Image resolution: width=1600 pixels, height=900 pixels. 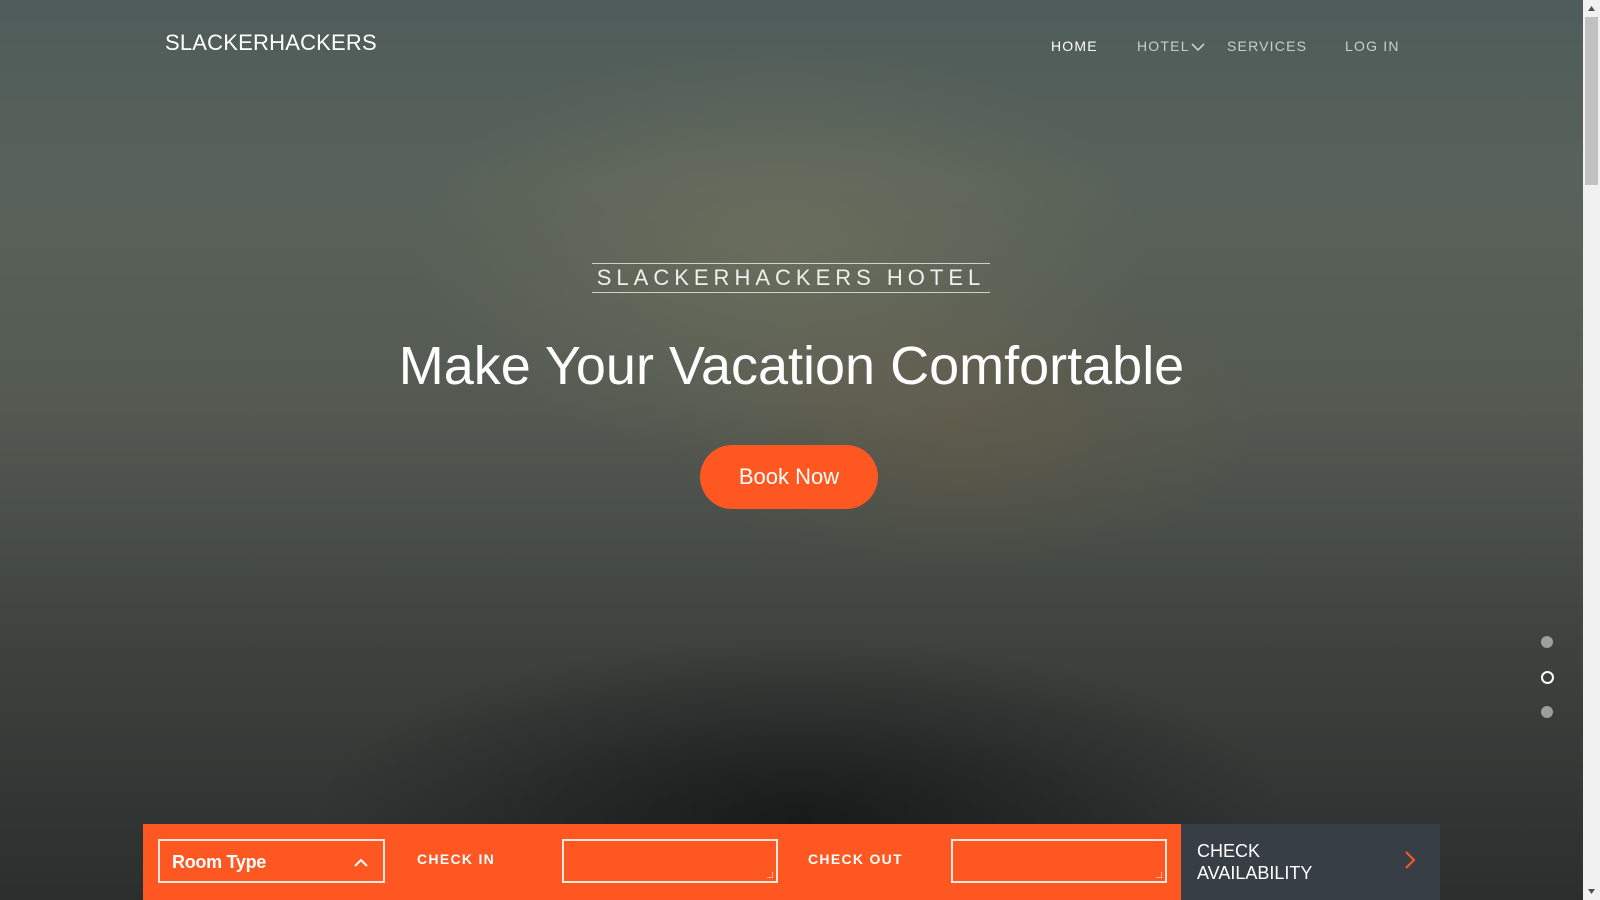 I want to click on check-out-label: CHECK OUT, so click(x=855, y=859).